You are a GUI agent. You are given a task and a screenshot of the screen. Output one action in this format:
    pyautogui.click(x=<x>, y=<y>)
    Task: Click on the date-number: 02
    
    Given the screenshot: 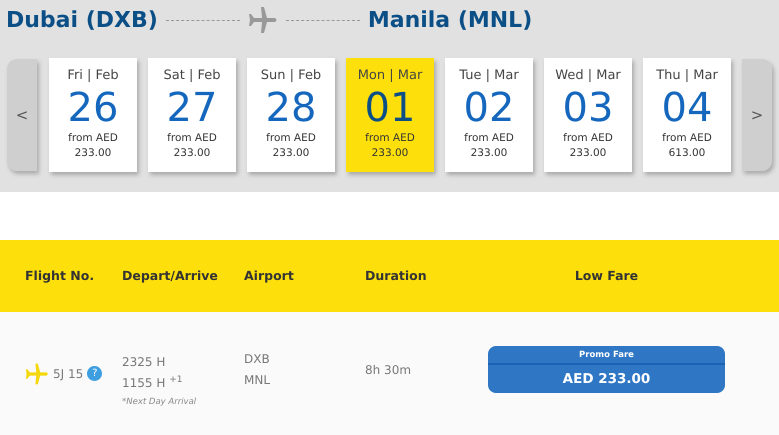 What is the action you would take?
    pyautogui.click(x=489, y=108)
    